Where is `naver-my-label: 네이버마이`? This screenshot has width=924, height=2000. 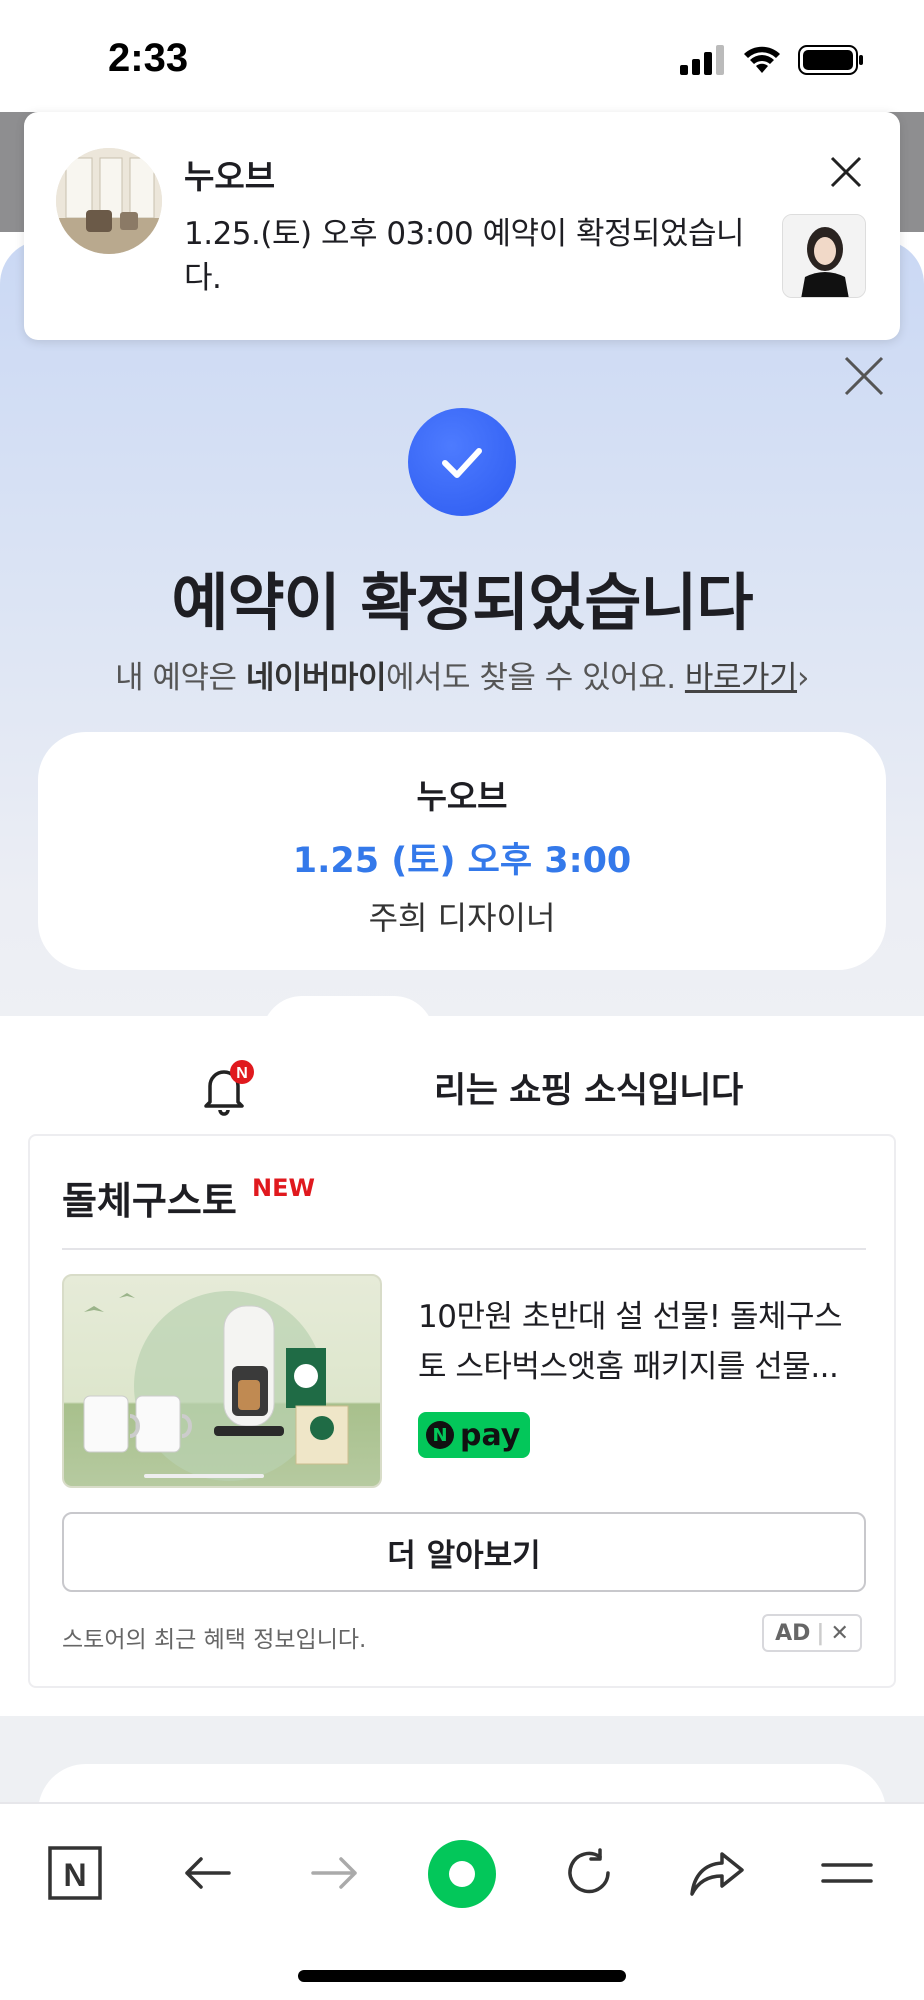 naver-my-label: 네이버마이 is located at coordinates (316, 678).